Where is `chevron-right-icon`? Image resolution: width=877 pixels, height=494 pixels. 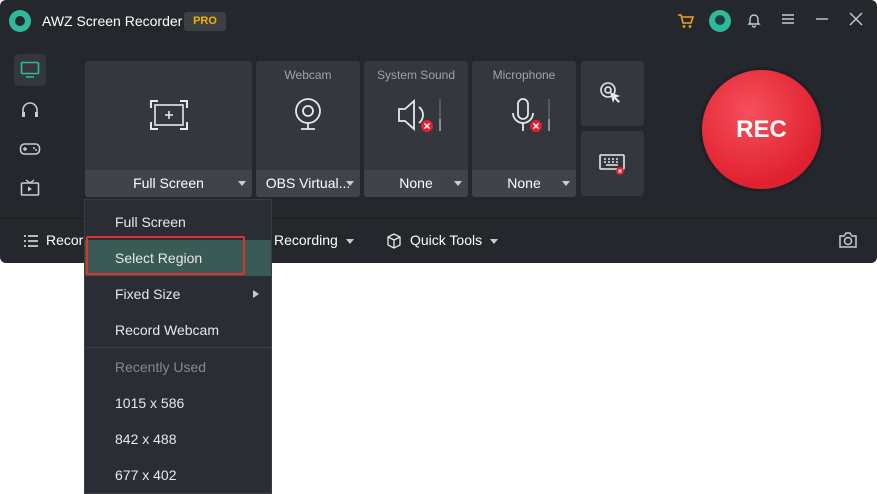
chevron-right-icon is located at coordinates (256, 294).